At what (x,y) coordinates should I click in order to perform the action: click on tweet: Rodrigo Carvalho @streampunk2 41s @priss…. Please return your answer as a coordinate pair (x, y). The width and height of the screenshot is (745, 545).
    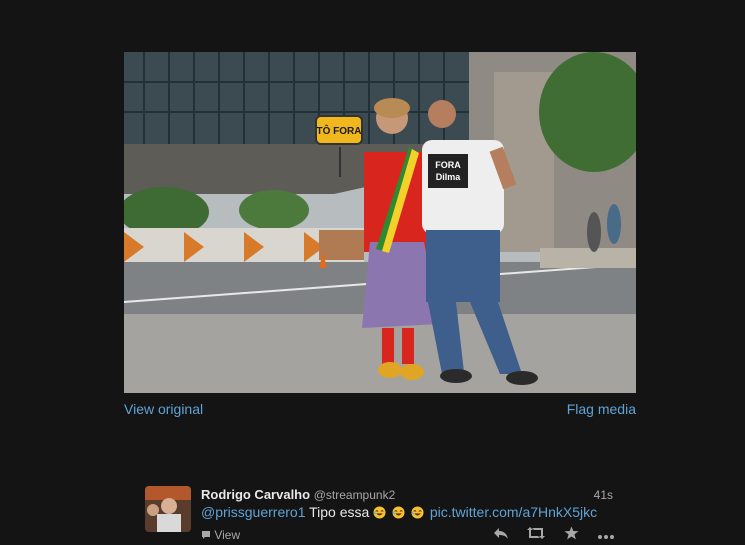
    Looking at the image, I should click on (380, 514).